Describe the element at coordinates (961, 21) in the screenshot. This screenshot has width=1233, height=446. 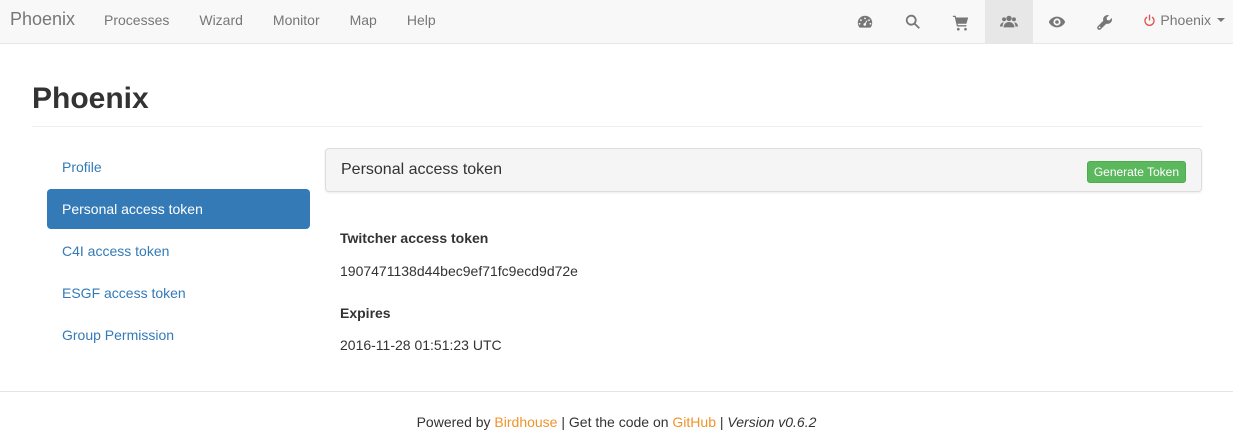
I see `cart-icon` at that location.